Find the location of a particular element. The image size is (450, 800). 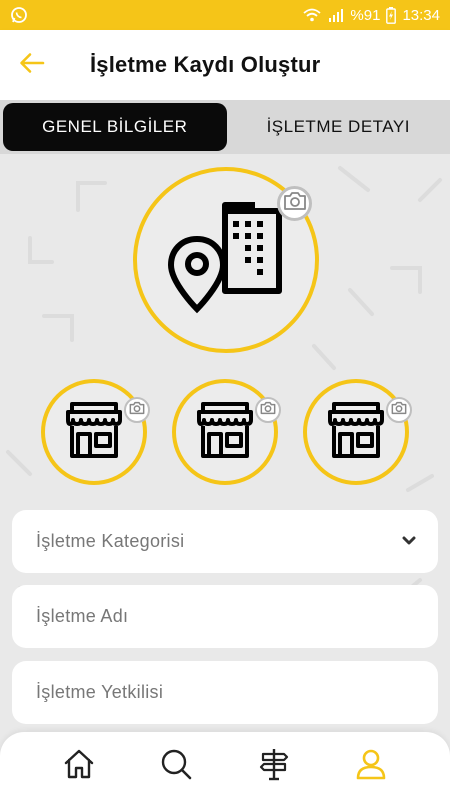

signpost-icon is located at coordinates (274, 766).